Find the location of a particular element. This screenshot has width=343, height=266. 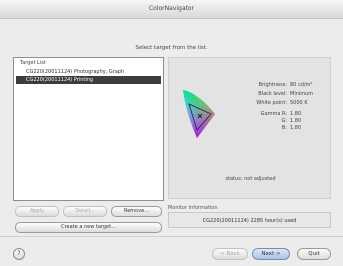

gamma-g-value: 1.80 is located at coordinates (296, 121).